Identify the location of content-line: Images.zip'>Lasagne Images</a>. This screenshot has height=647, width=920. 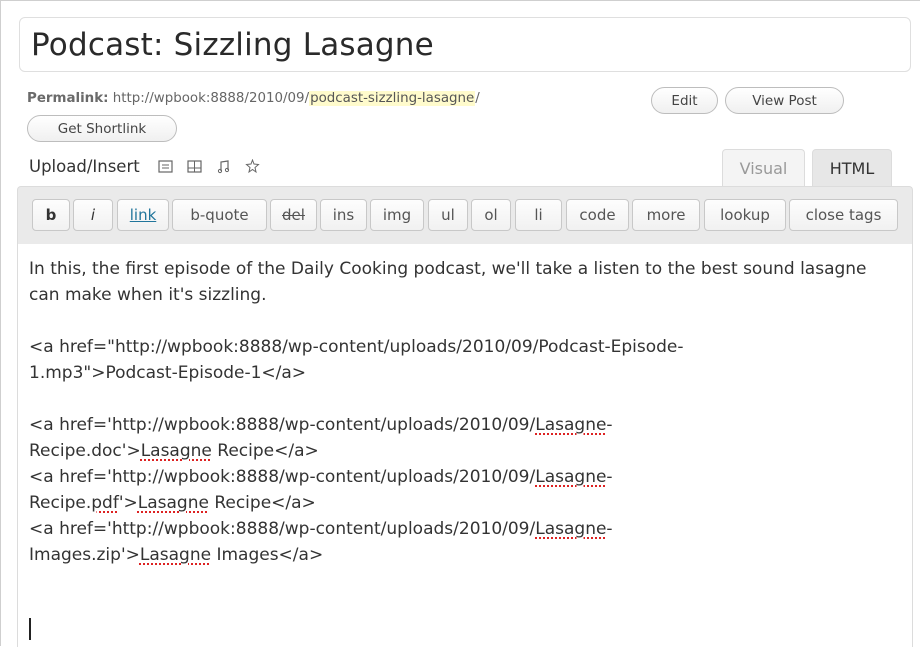
(176, 555).